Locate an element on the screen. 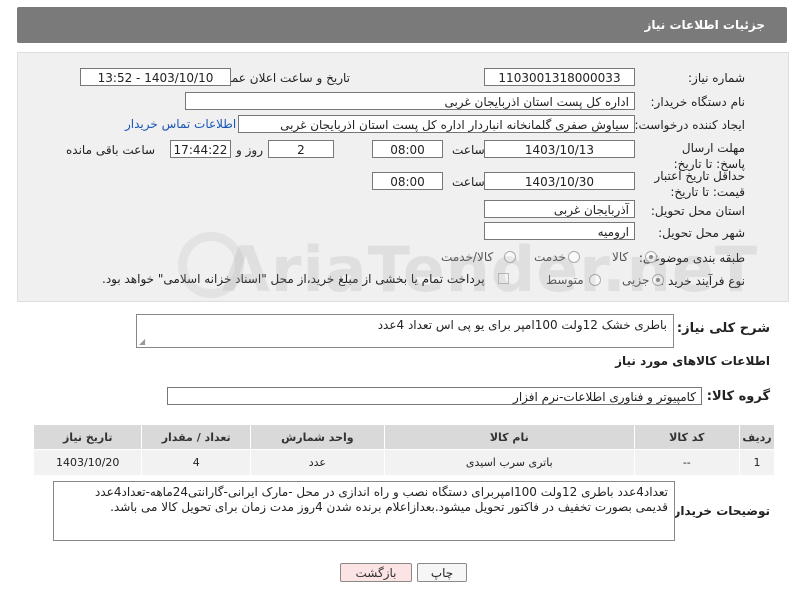 The height and width of the screenshot is (598, 789). goods-group-field: کامپیوتر و فناوری اطلاعات-نرم افزار is located at coordinates (434, 396).